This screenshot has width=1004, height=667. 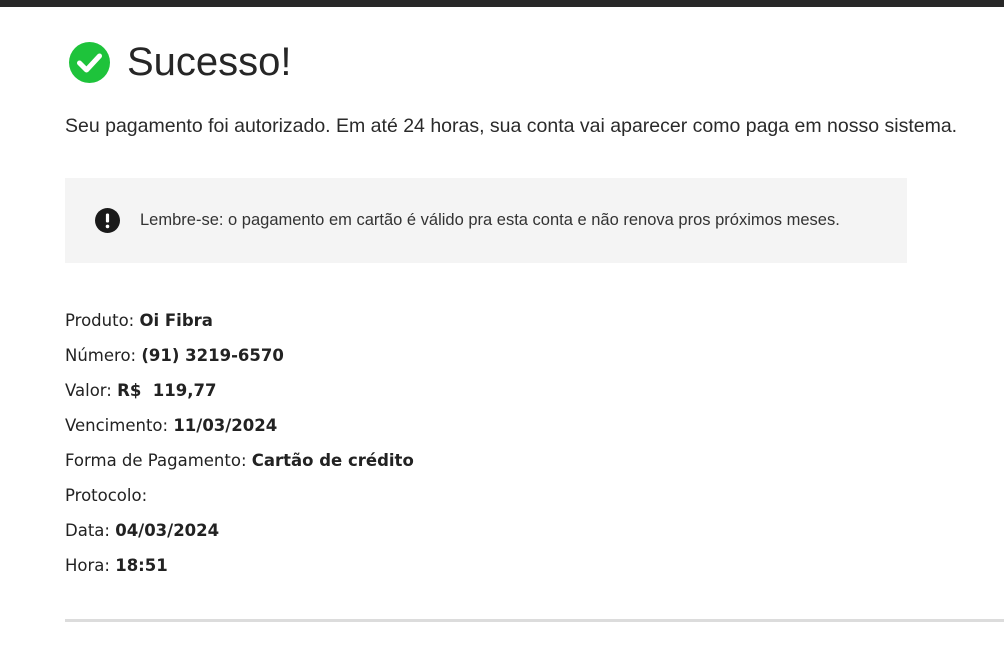 I want to click on success-header: Sucesso!, so click(x=180, y=62).